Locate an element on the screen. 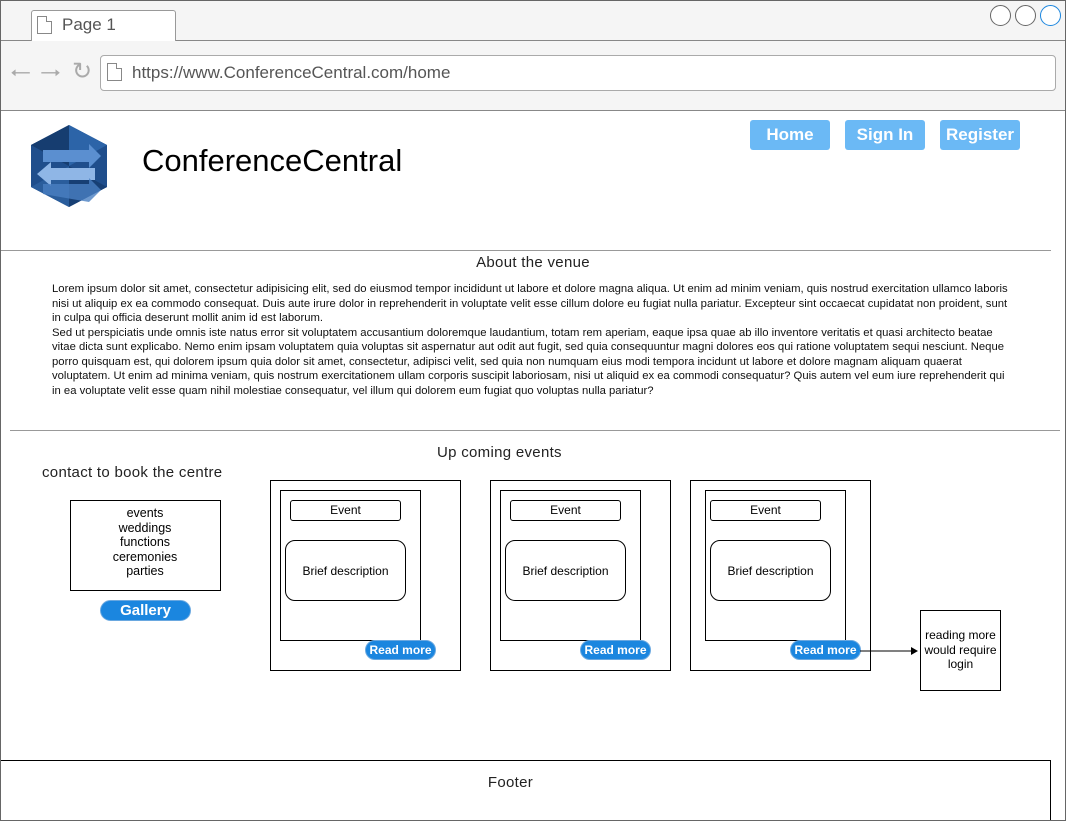 This screenshot has height=821, width=1066. list-item: weddings is located at coordinates (145, 527).